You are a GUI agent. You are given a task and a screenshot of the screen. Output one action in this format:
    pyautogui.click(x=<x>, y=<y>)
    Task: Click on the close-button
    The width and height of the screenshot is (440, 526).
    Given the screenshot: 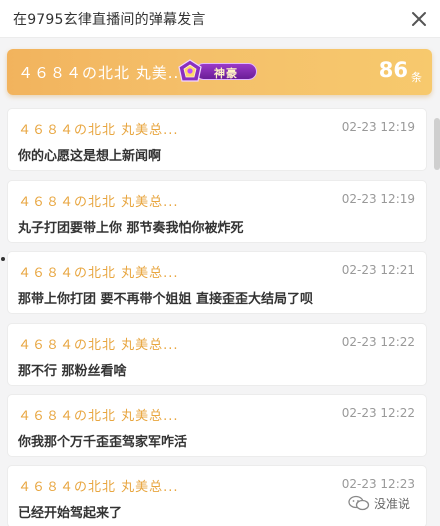 What is the action you would take?
    pyautogui.click(x=419, y=19)
    